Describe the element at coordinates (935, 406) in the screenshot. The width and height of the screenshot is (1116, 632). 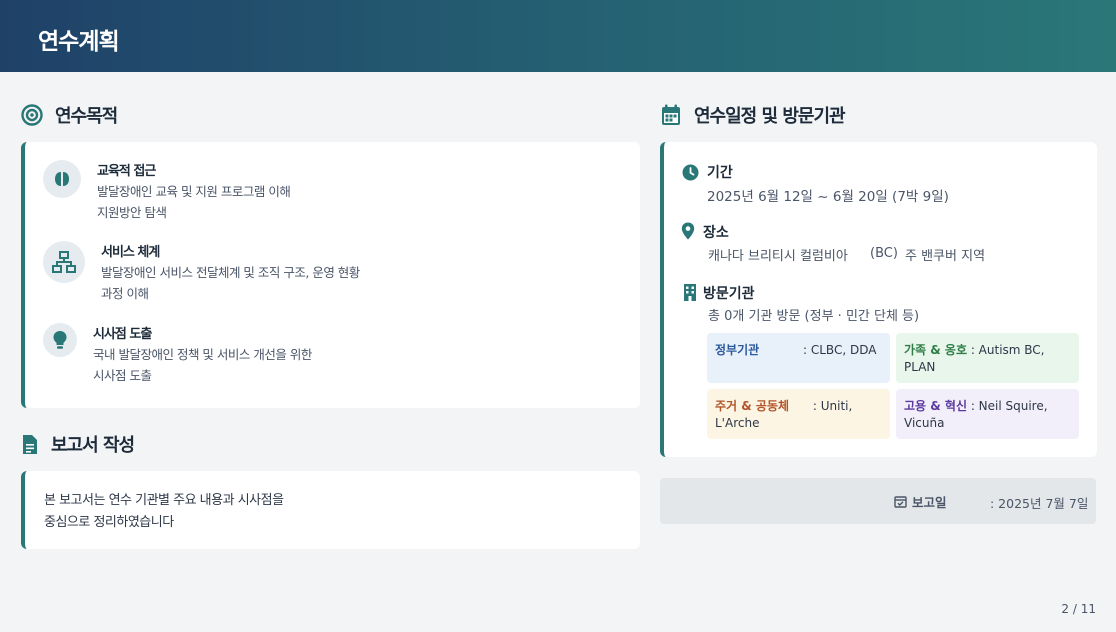
I see `org-category: 고용 & 혁신` at that location.